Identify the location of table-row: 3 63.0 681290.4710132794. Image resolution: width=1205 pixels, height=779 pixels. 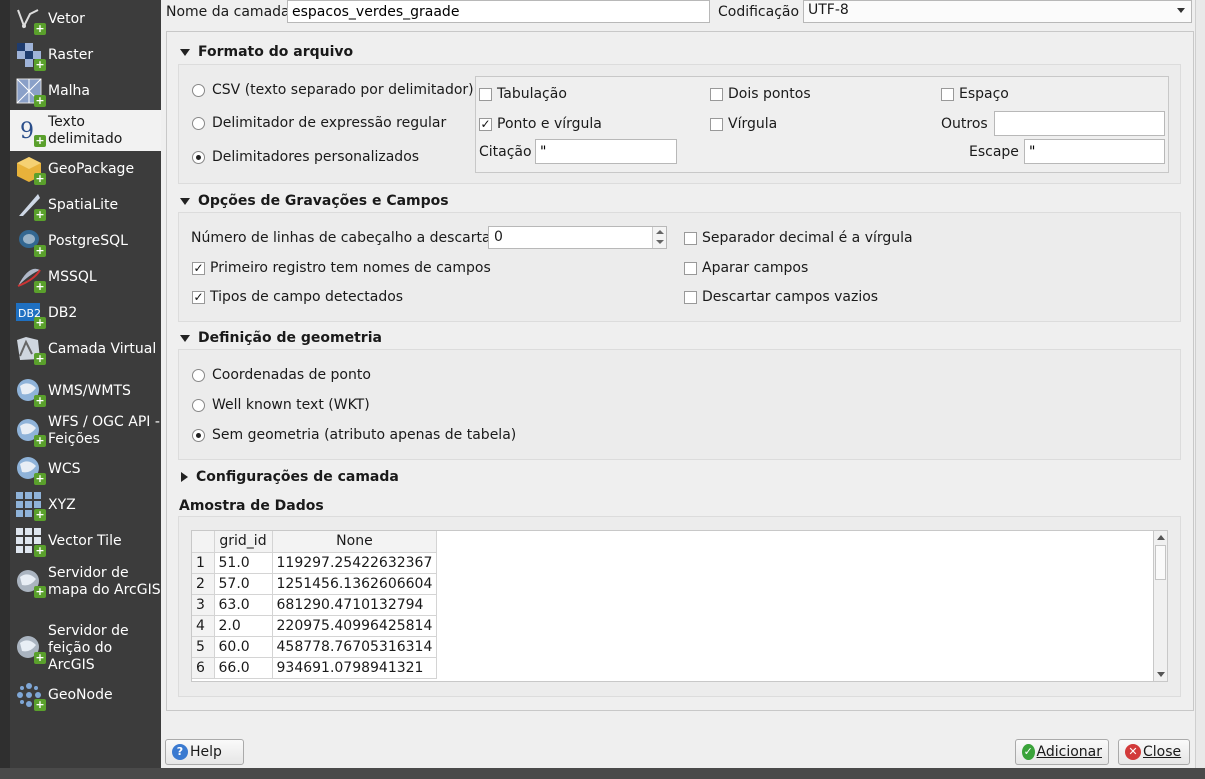
(315, 605).